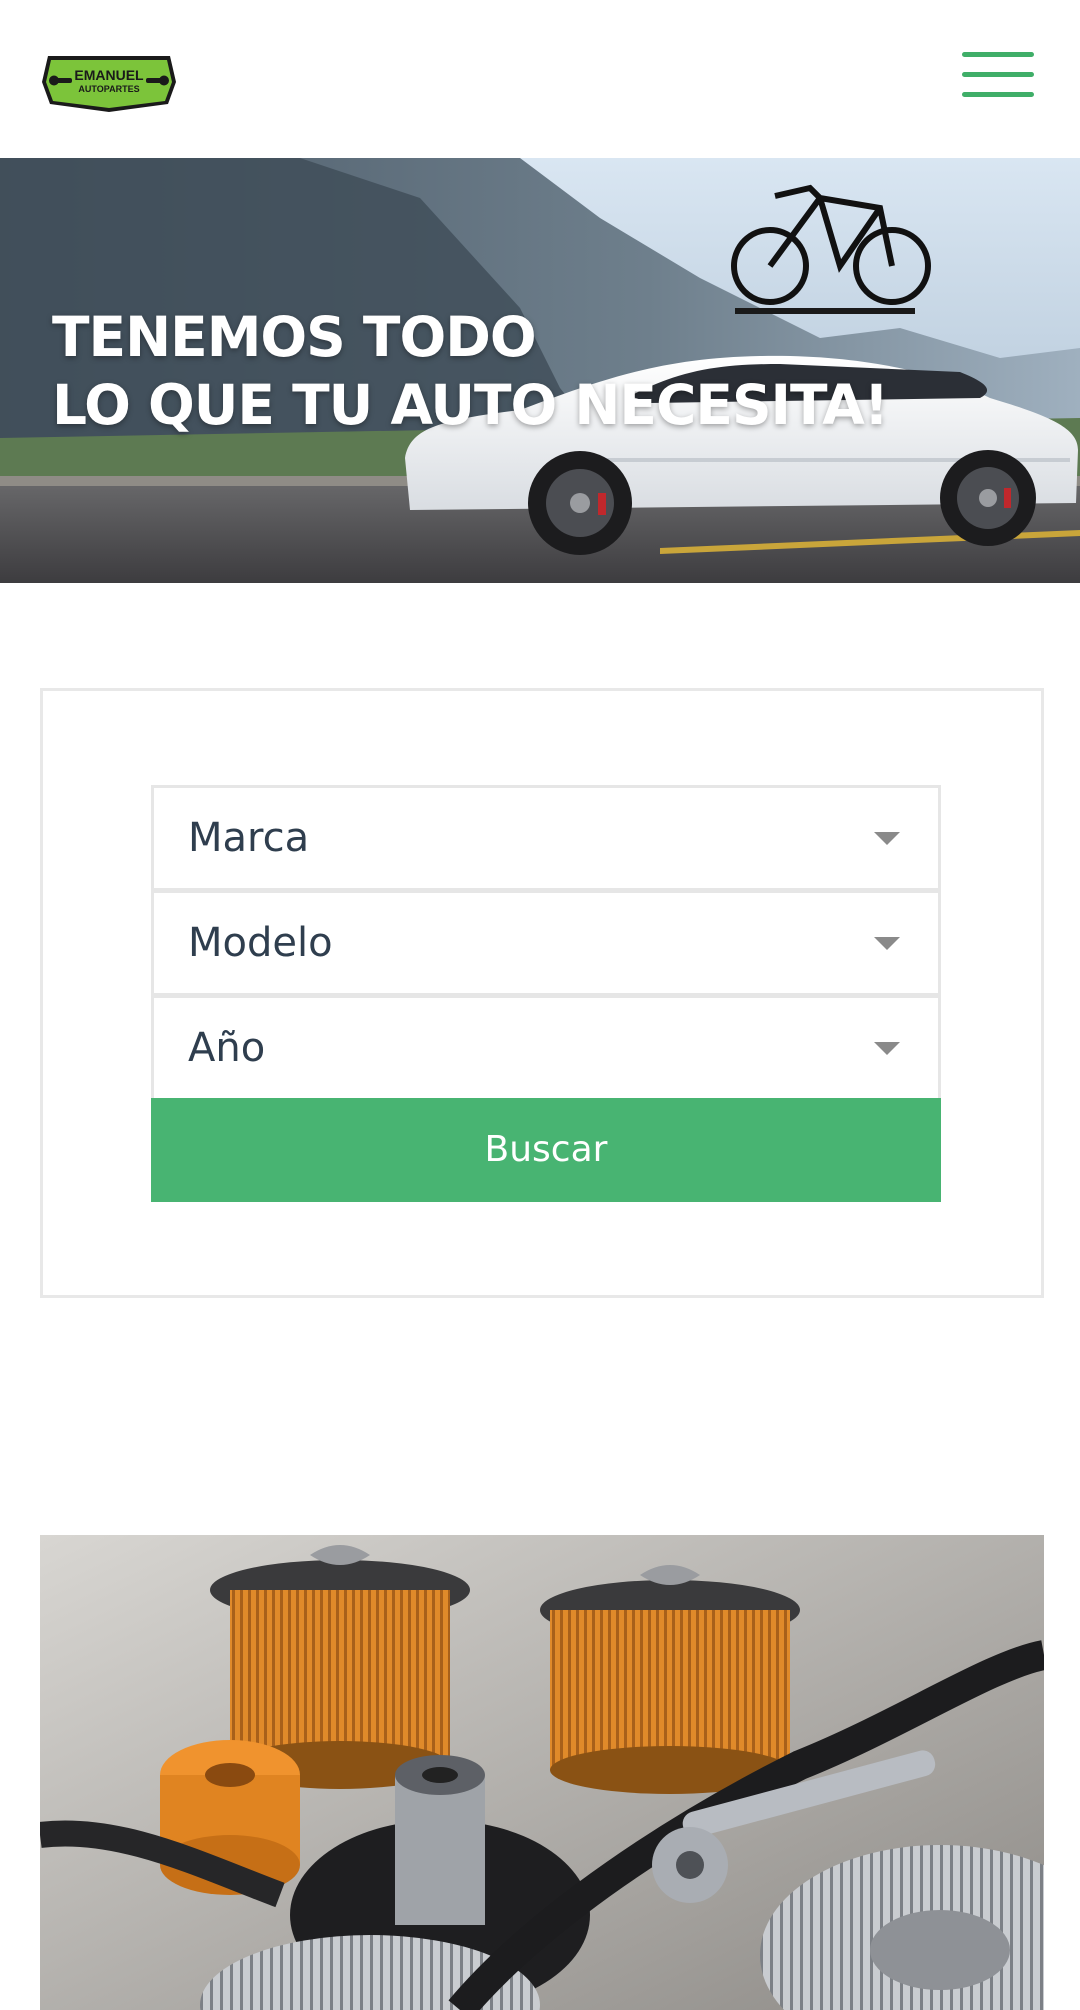  I want to click on brand-select-label: Marca, so click(249, 838).